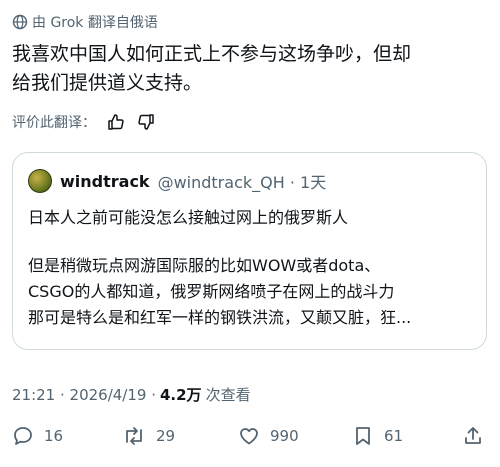 The image size is (500, 467). Describe the element at coordinates (242, 182) in the screenshot. I see `quoted-author-handle-time: @windtrack_QH · 1天` at that location.